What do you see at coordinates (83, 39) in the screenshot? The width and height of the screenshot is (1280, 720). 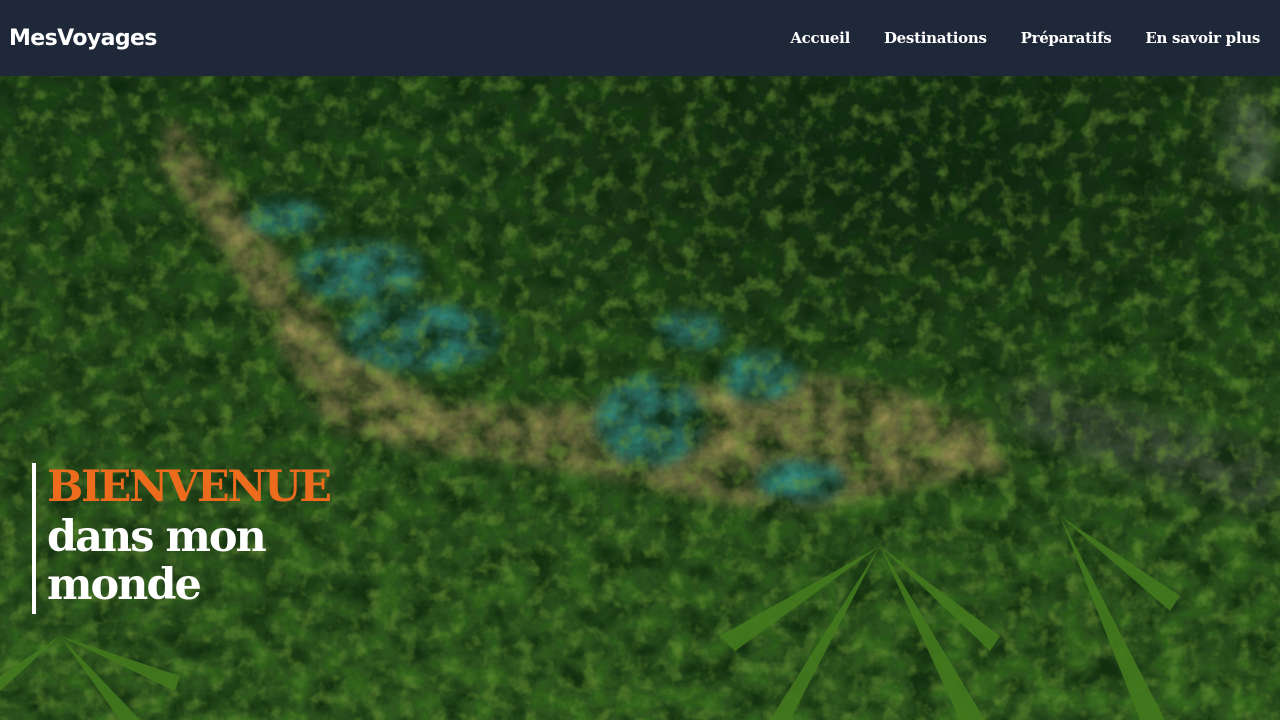 I see `site-logo: MesVoyages` at bounding box center [83, 39].